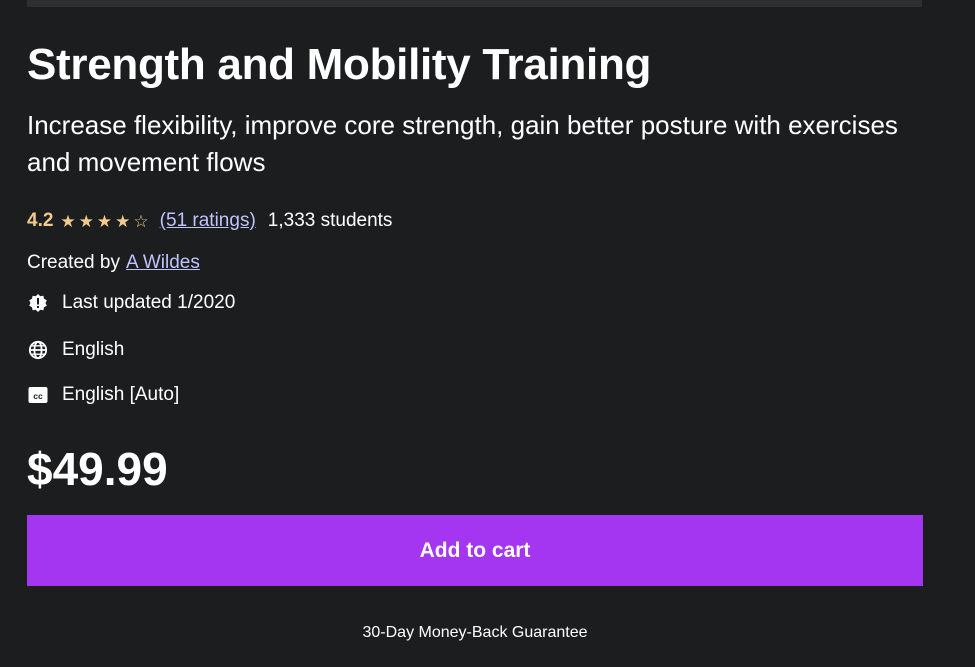 The width and height of the screenshot is (975, 667). I want to click on rating-value: 4.2, so click(40, 220).